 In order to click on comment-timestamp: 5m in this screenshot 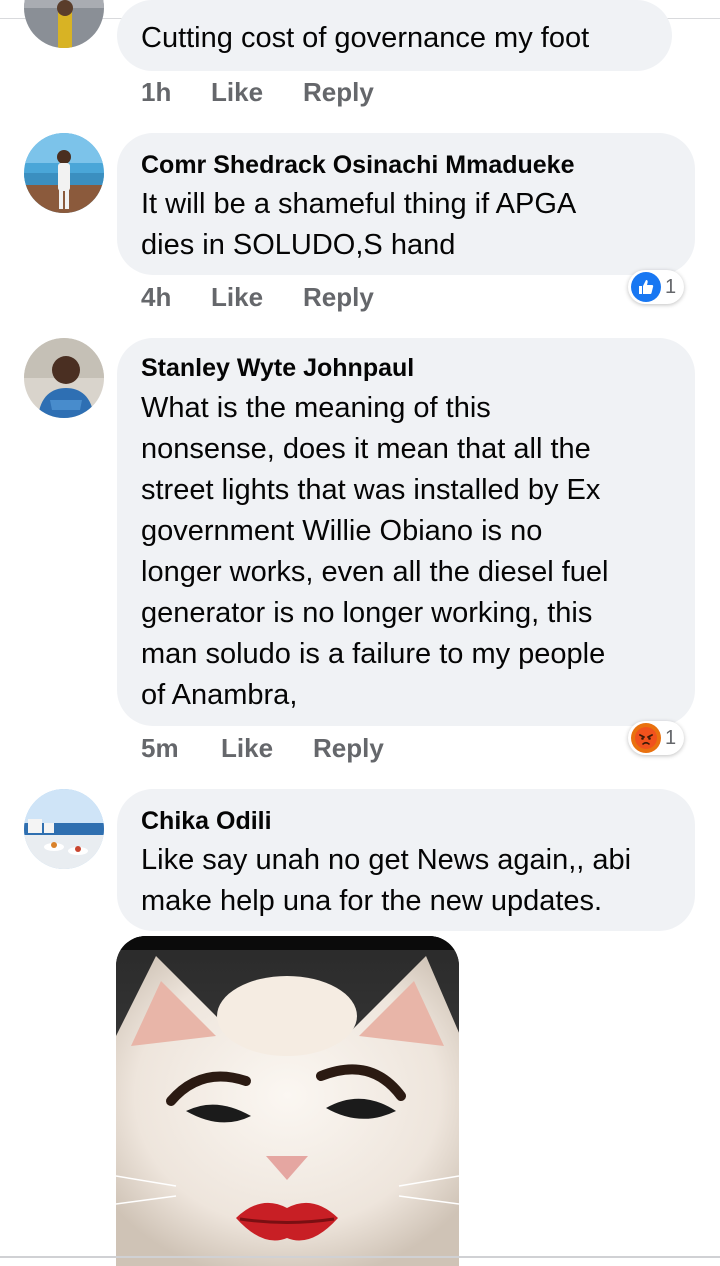, I will do `click(160, 748)`.